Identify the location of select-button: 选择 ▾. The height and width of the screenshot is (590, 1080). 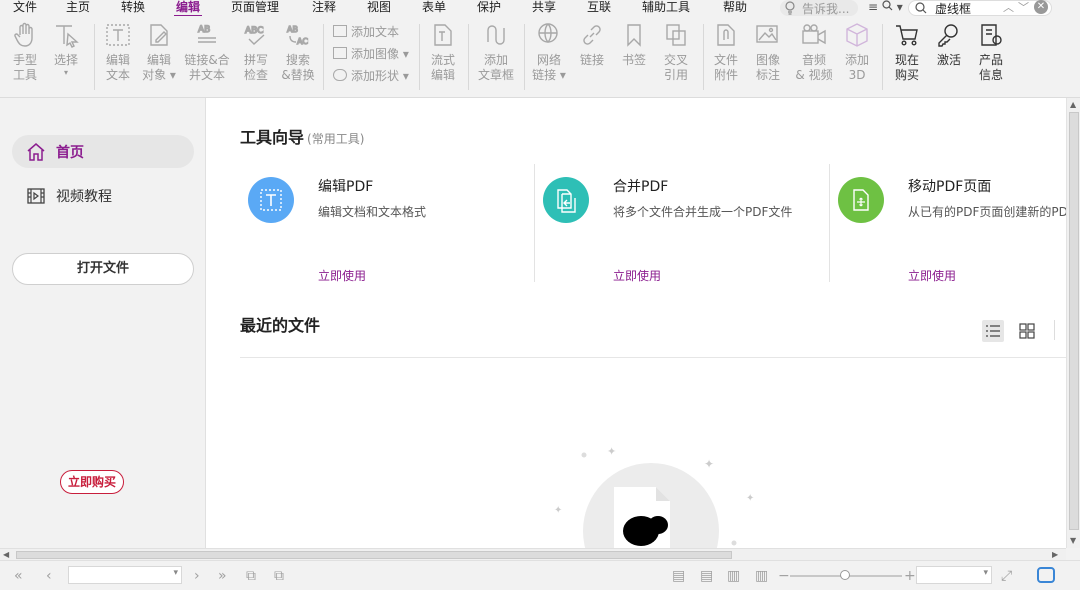
(66, 50).